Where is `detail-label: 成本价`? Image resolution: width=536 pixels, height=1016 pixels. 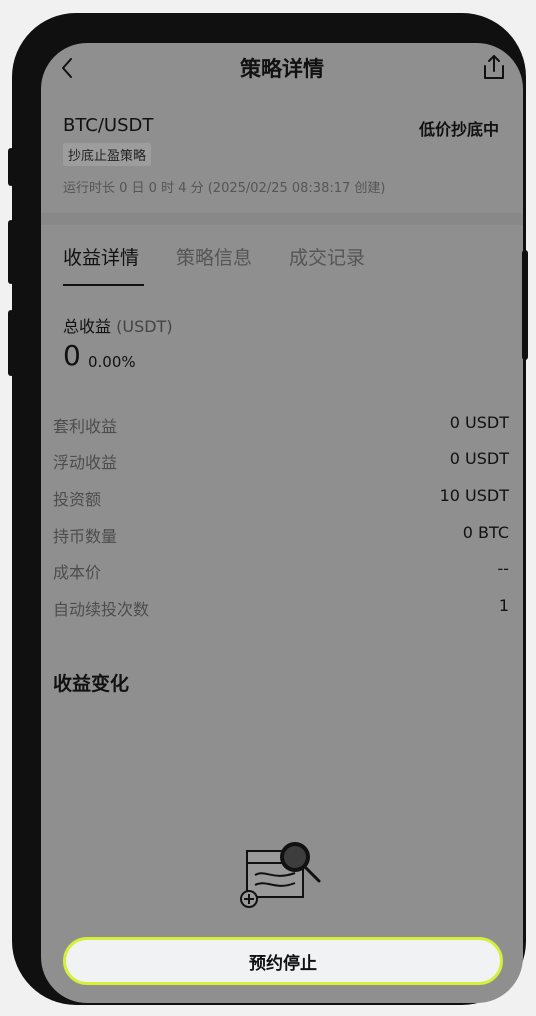 detail-label: 成本价 is located at coordinates (77, 572).